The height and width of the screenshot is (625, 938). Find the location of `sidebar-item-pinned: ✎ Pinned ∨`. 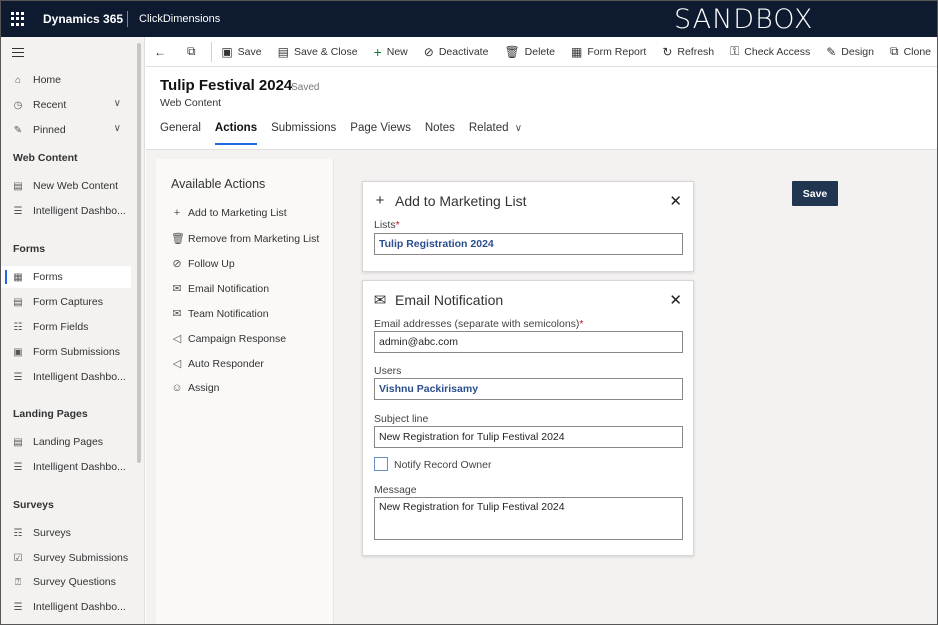

sidebar-item-pinned: ✎ Pinned ∨ is located at coordinates (66, 130).